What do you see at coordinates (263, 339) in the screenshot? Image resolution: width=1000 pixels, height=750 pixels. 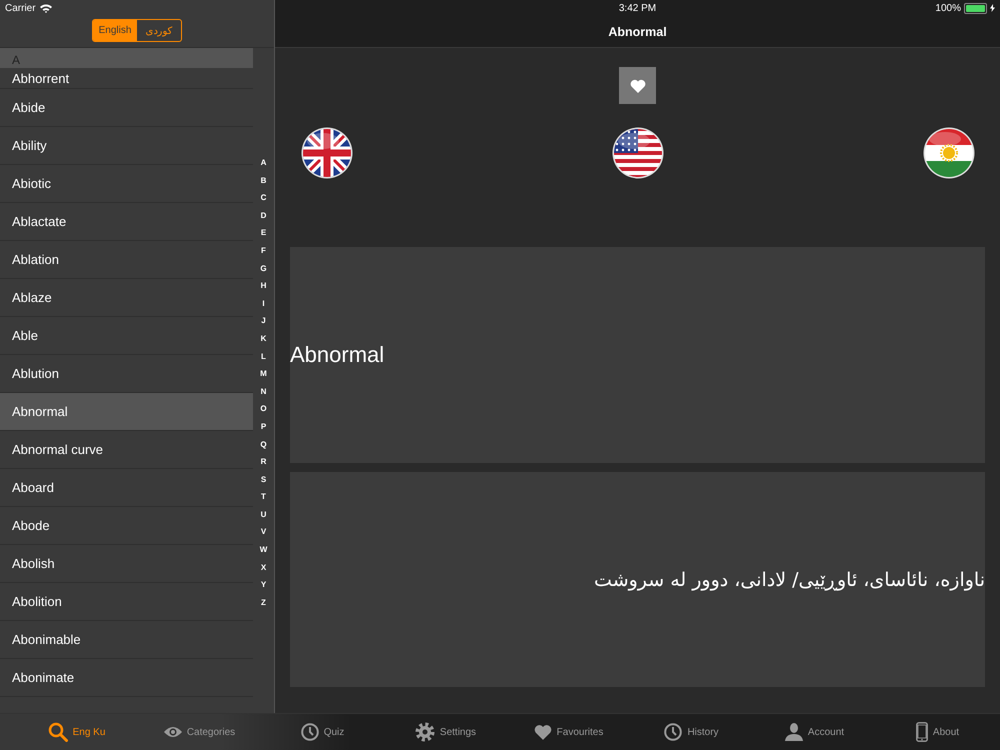 I see `index-letter: K` at bounding box center [263, 339].